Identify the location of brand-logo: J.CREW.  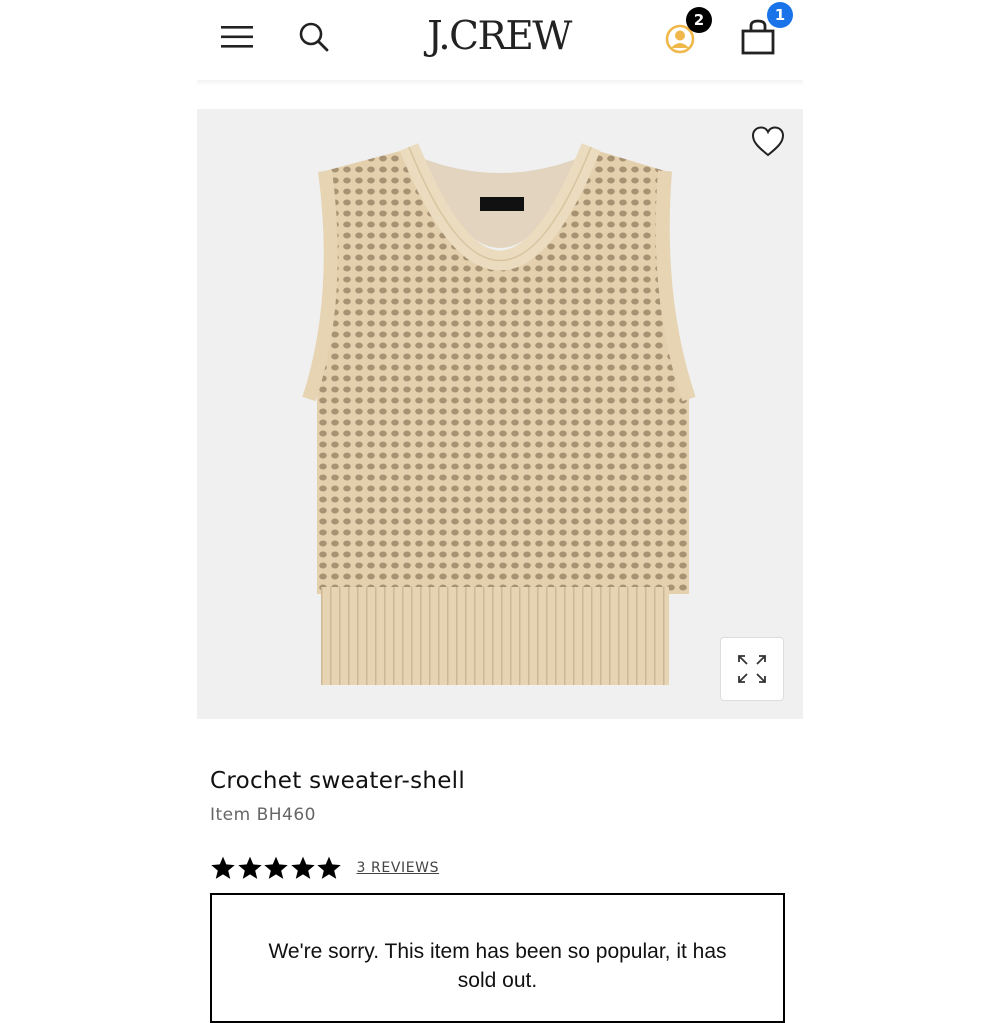
(499, 37).